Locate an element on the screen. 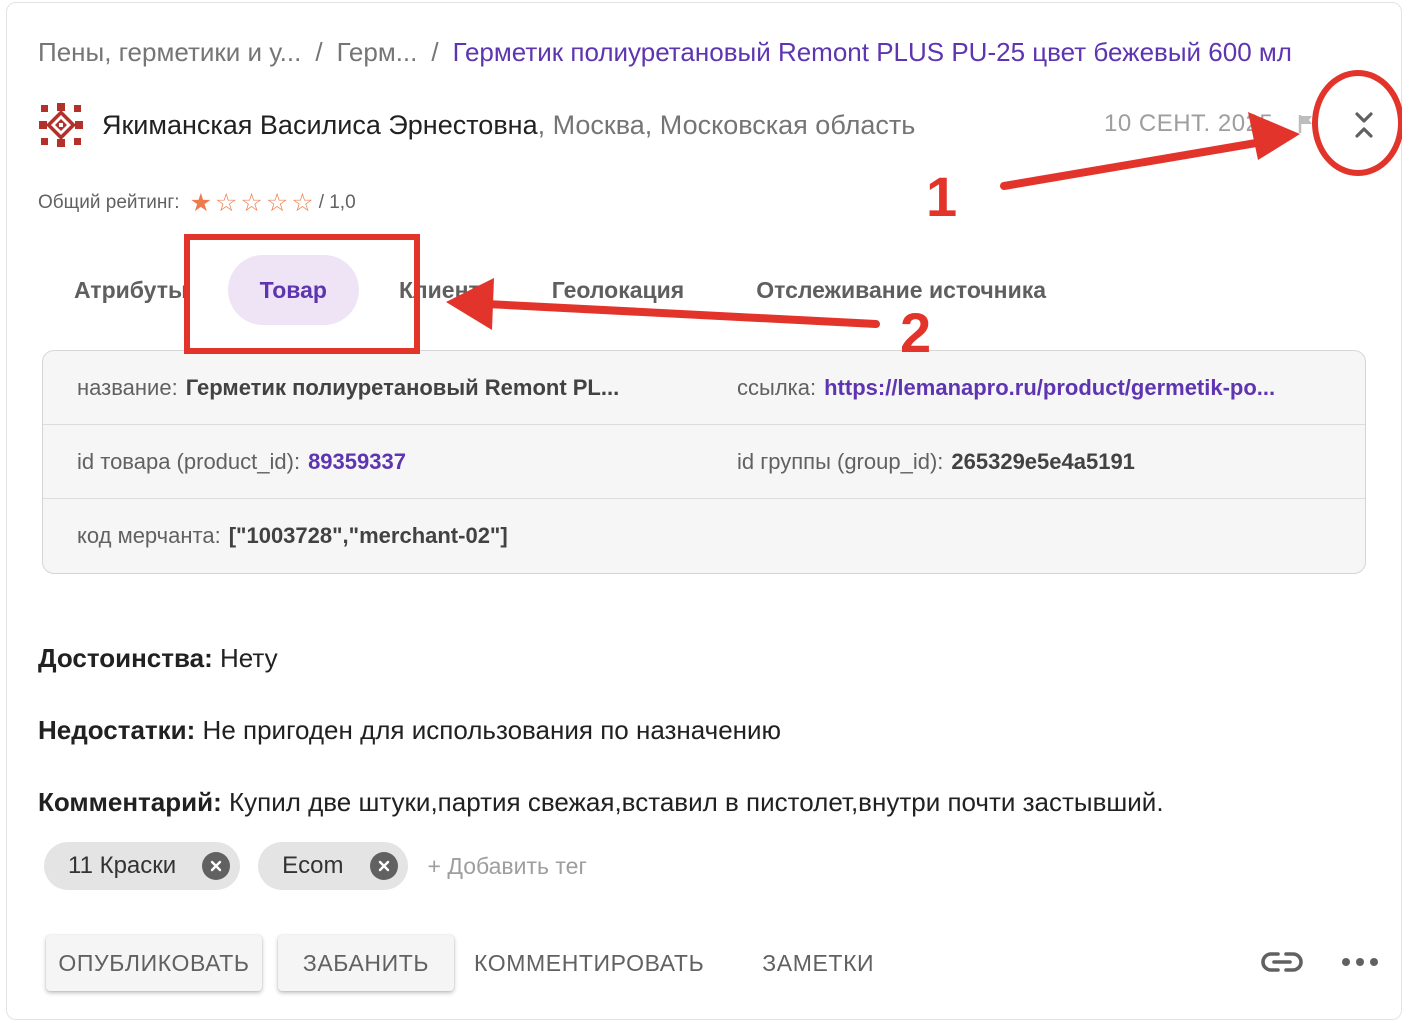  comment-label: Комментарий: is located at coordinates (130, 802).